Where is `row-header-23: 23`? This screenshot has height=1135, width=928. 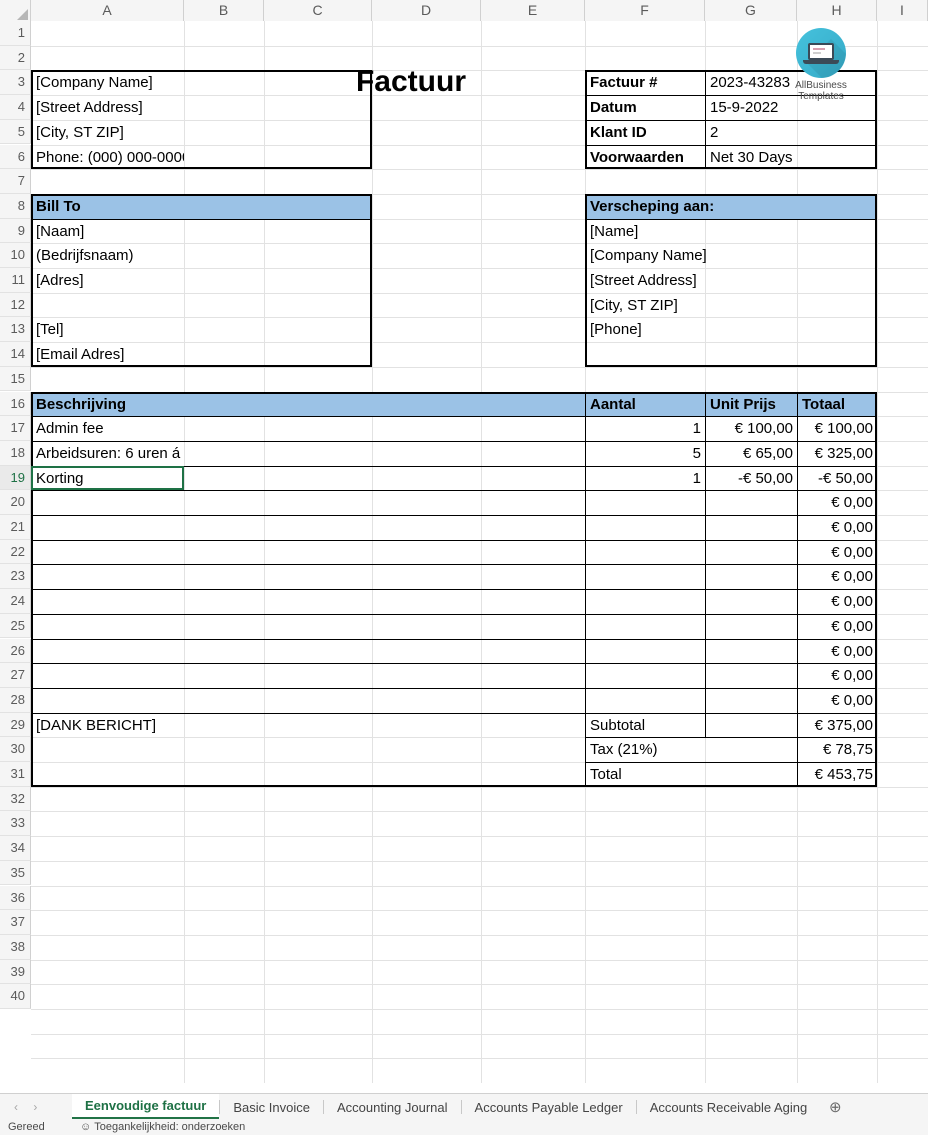 row-header-23: 23 is located at coordinates (15, 577).